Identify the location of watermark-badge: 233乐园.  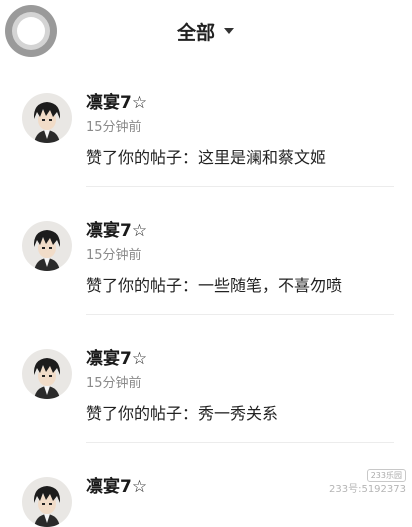
(386, 475).